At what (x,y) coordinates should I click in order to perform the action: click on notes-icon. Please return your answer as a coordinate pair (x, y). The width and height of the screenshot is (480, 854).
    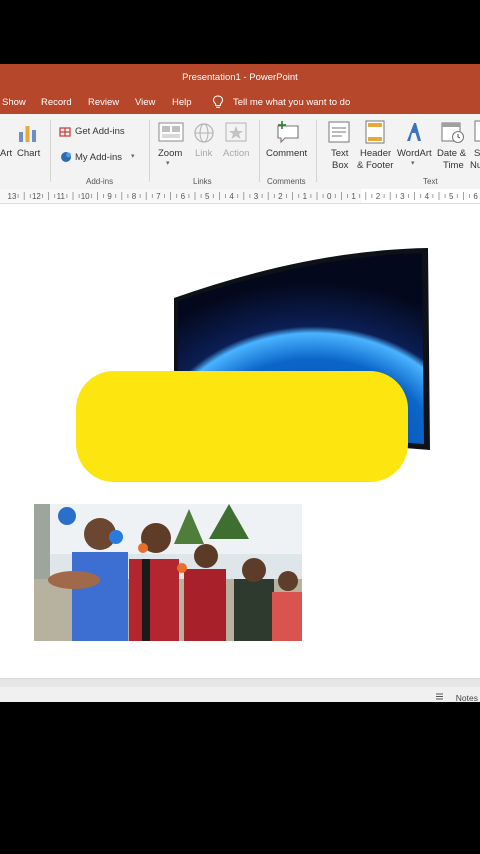
    Looking at the image, I should click on (439, 696).